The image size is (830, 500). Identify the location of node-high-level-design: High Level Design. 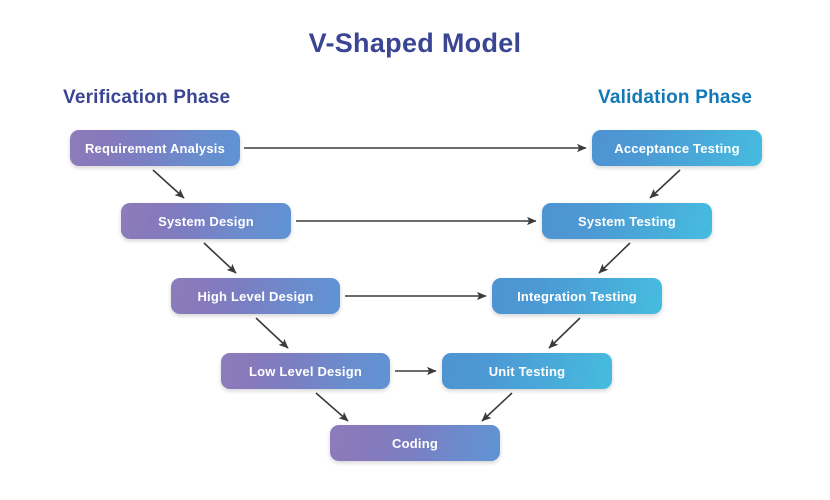
(255, 296).